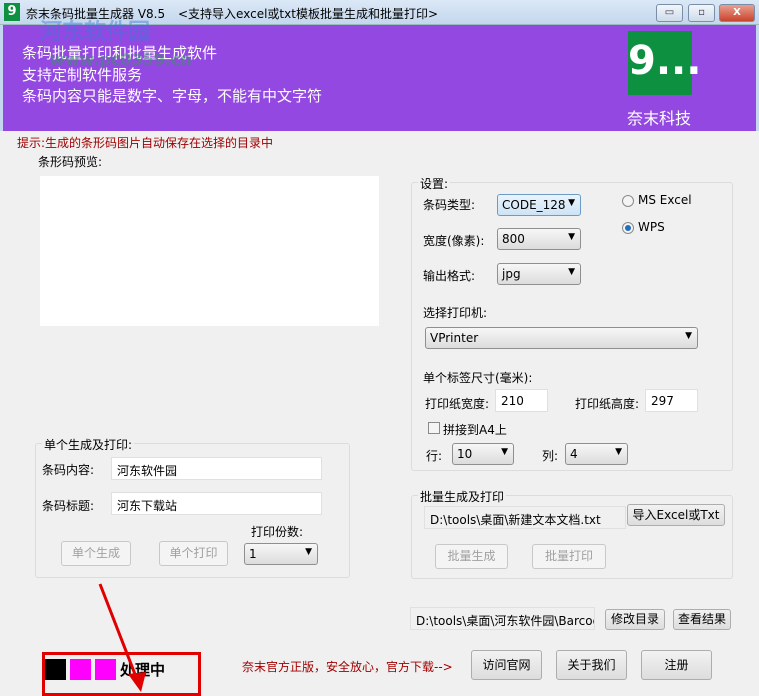 This screenshot has height=696, width=759. Describe the element at coordinates (506, 665) in the screenshot. I see `visit-website-button: 访问官网` at that location.